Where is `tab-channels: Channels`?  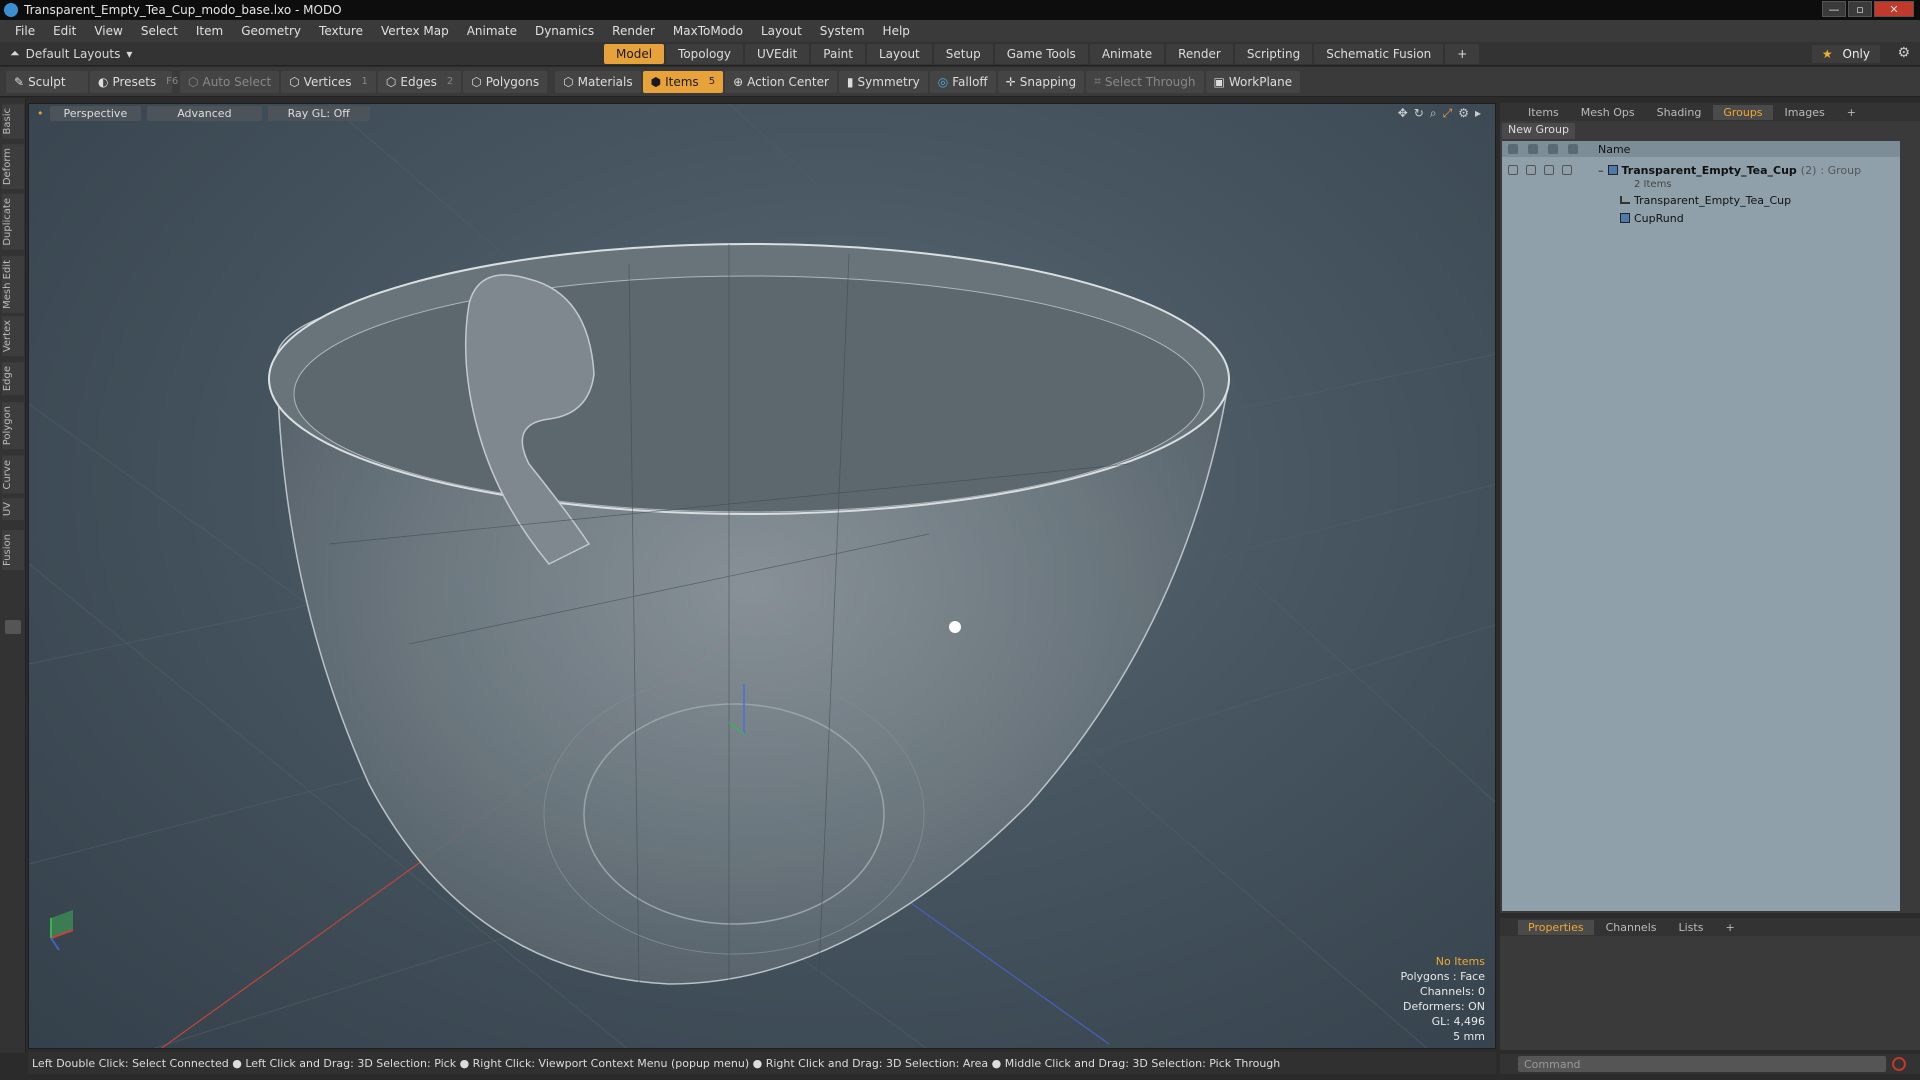
tab-channels: Channels is located at coordinates (1631, 927).